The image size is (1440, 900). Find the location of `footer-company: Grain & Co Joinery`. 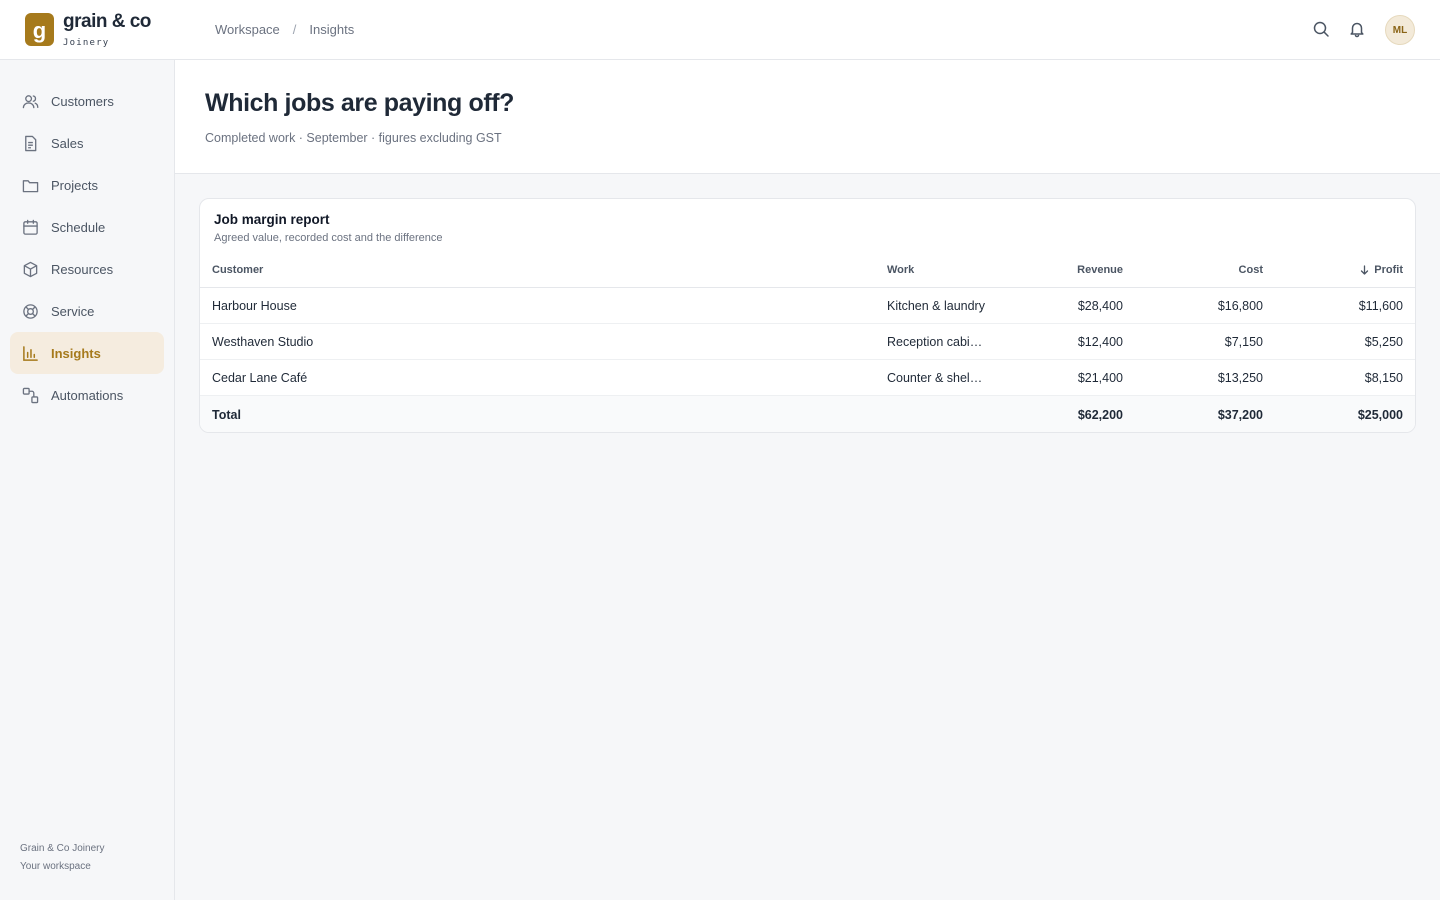

footer-company: Grain & Co Joinery is located at coordinates (62, 848).